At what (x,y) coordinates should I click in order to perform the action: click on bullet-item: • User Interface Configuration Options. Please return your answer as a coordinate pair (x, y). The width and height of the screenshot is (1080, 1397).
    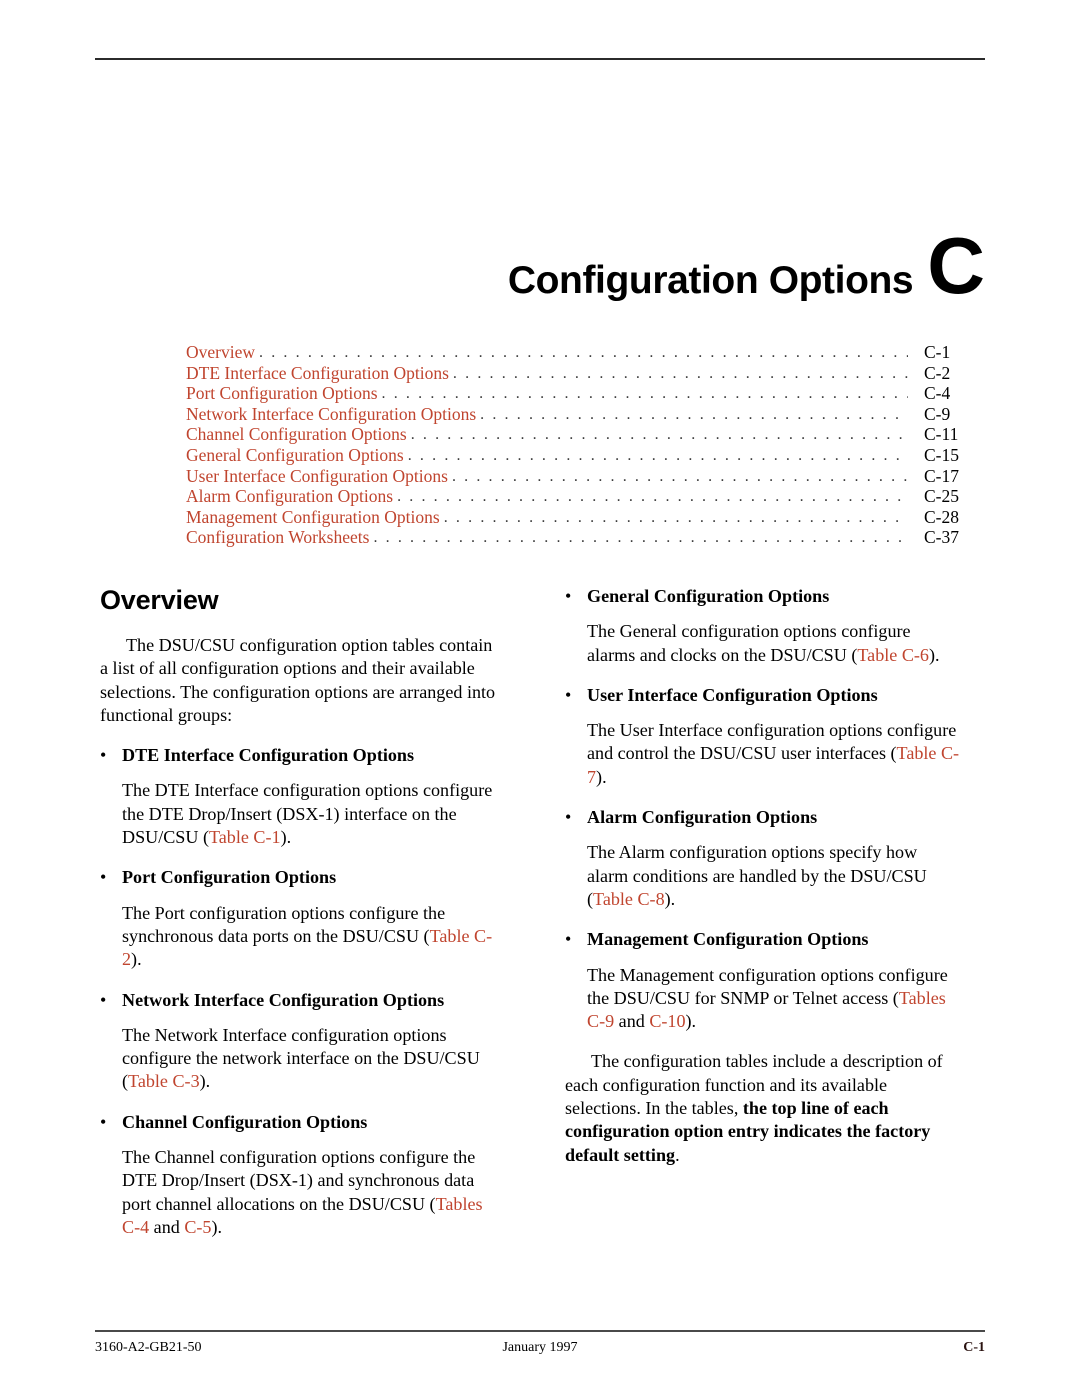
    Looking at the image, I should click on (763, 695).